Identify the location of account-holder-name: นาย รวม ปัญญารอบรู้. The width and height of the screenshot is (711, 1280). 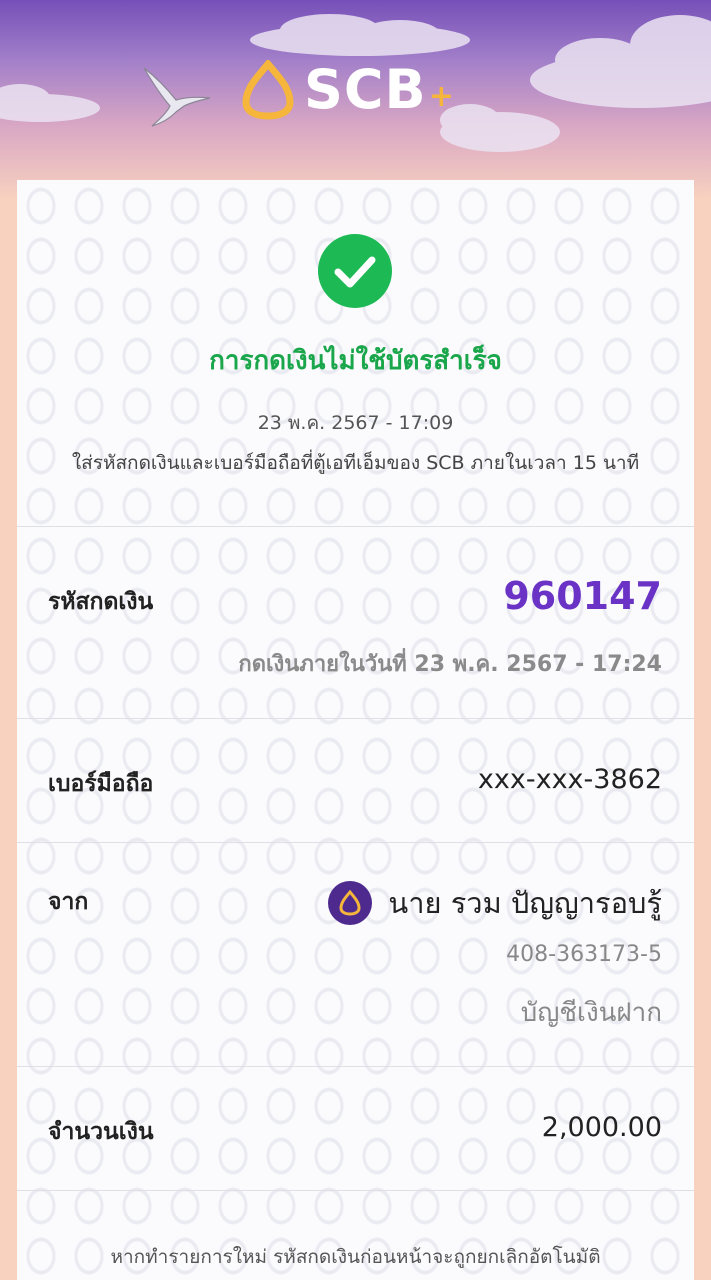
(525, 903).